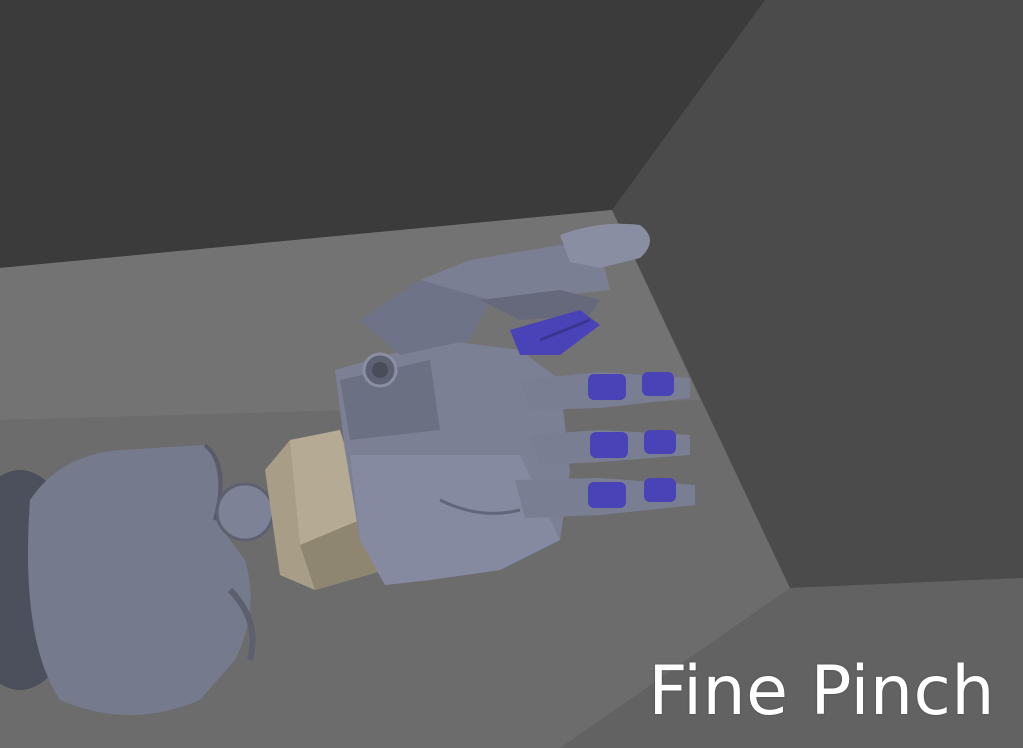  Describe the element at coordinates (821, 691) in the screenshot. I see `grip-mode-caption: Fine Pinch` at that location.